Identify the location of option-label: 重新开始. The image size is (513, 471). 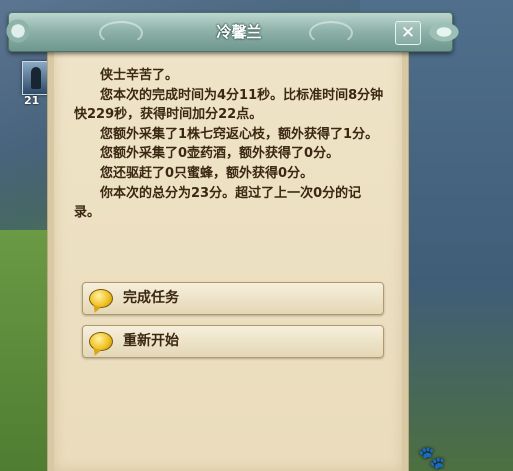
(151, 341).